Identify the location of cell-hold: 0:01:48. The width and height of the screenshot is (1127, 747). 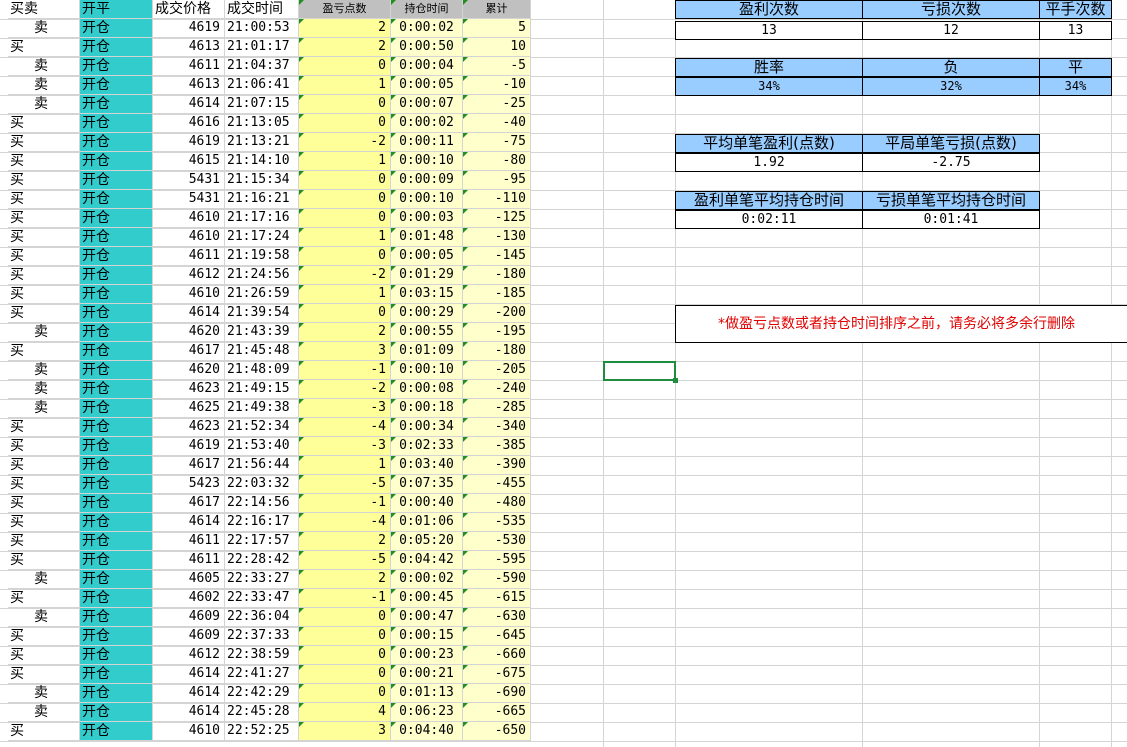
(427, 237).